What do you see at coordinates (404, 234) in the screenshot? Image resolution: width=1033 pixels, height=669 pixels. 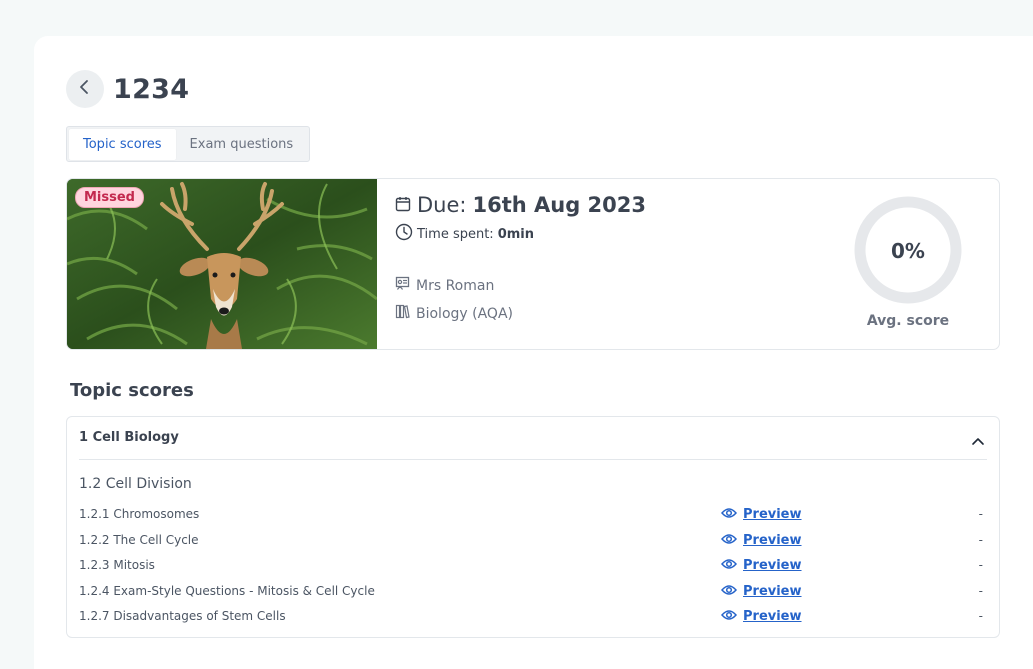 I see `clock-icon` at bounding box center [404, 234].